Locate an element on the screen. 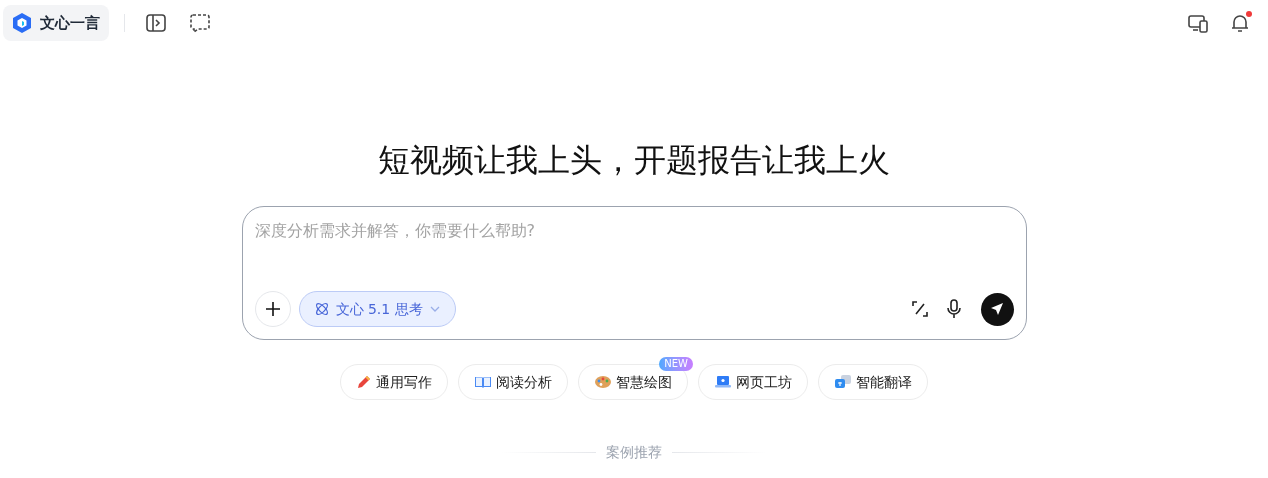 This screenshot has height=478, width=1268. microphone-icon is located at coordinates (953, 309).